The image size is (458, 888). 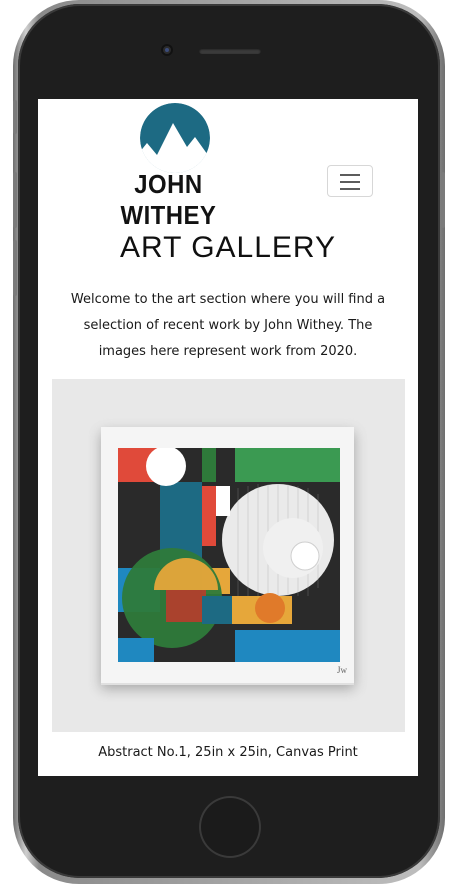 I want to click on artist-signature: Jw, so click(x=342, y=670).